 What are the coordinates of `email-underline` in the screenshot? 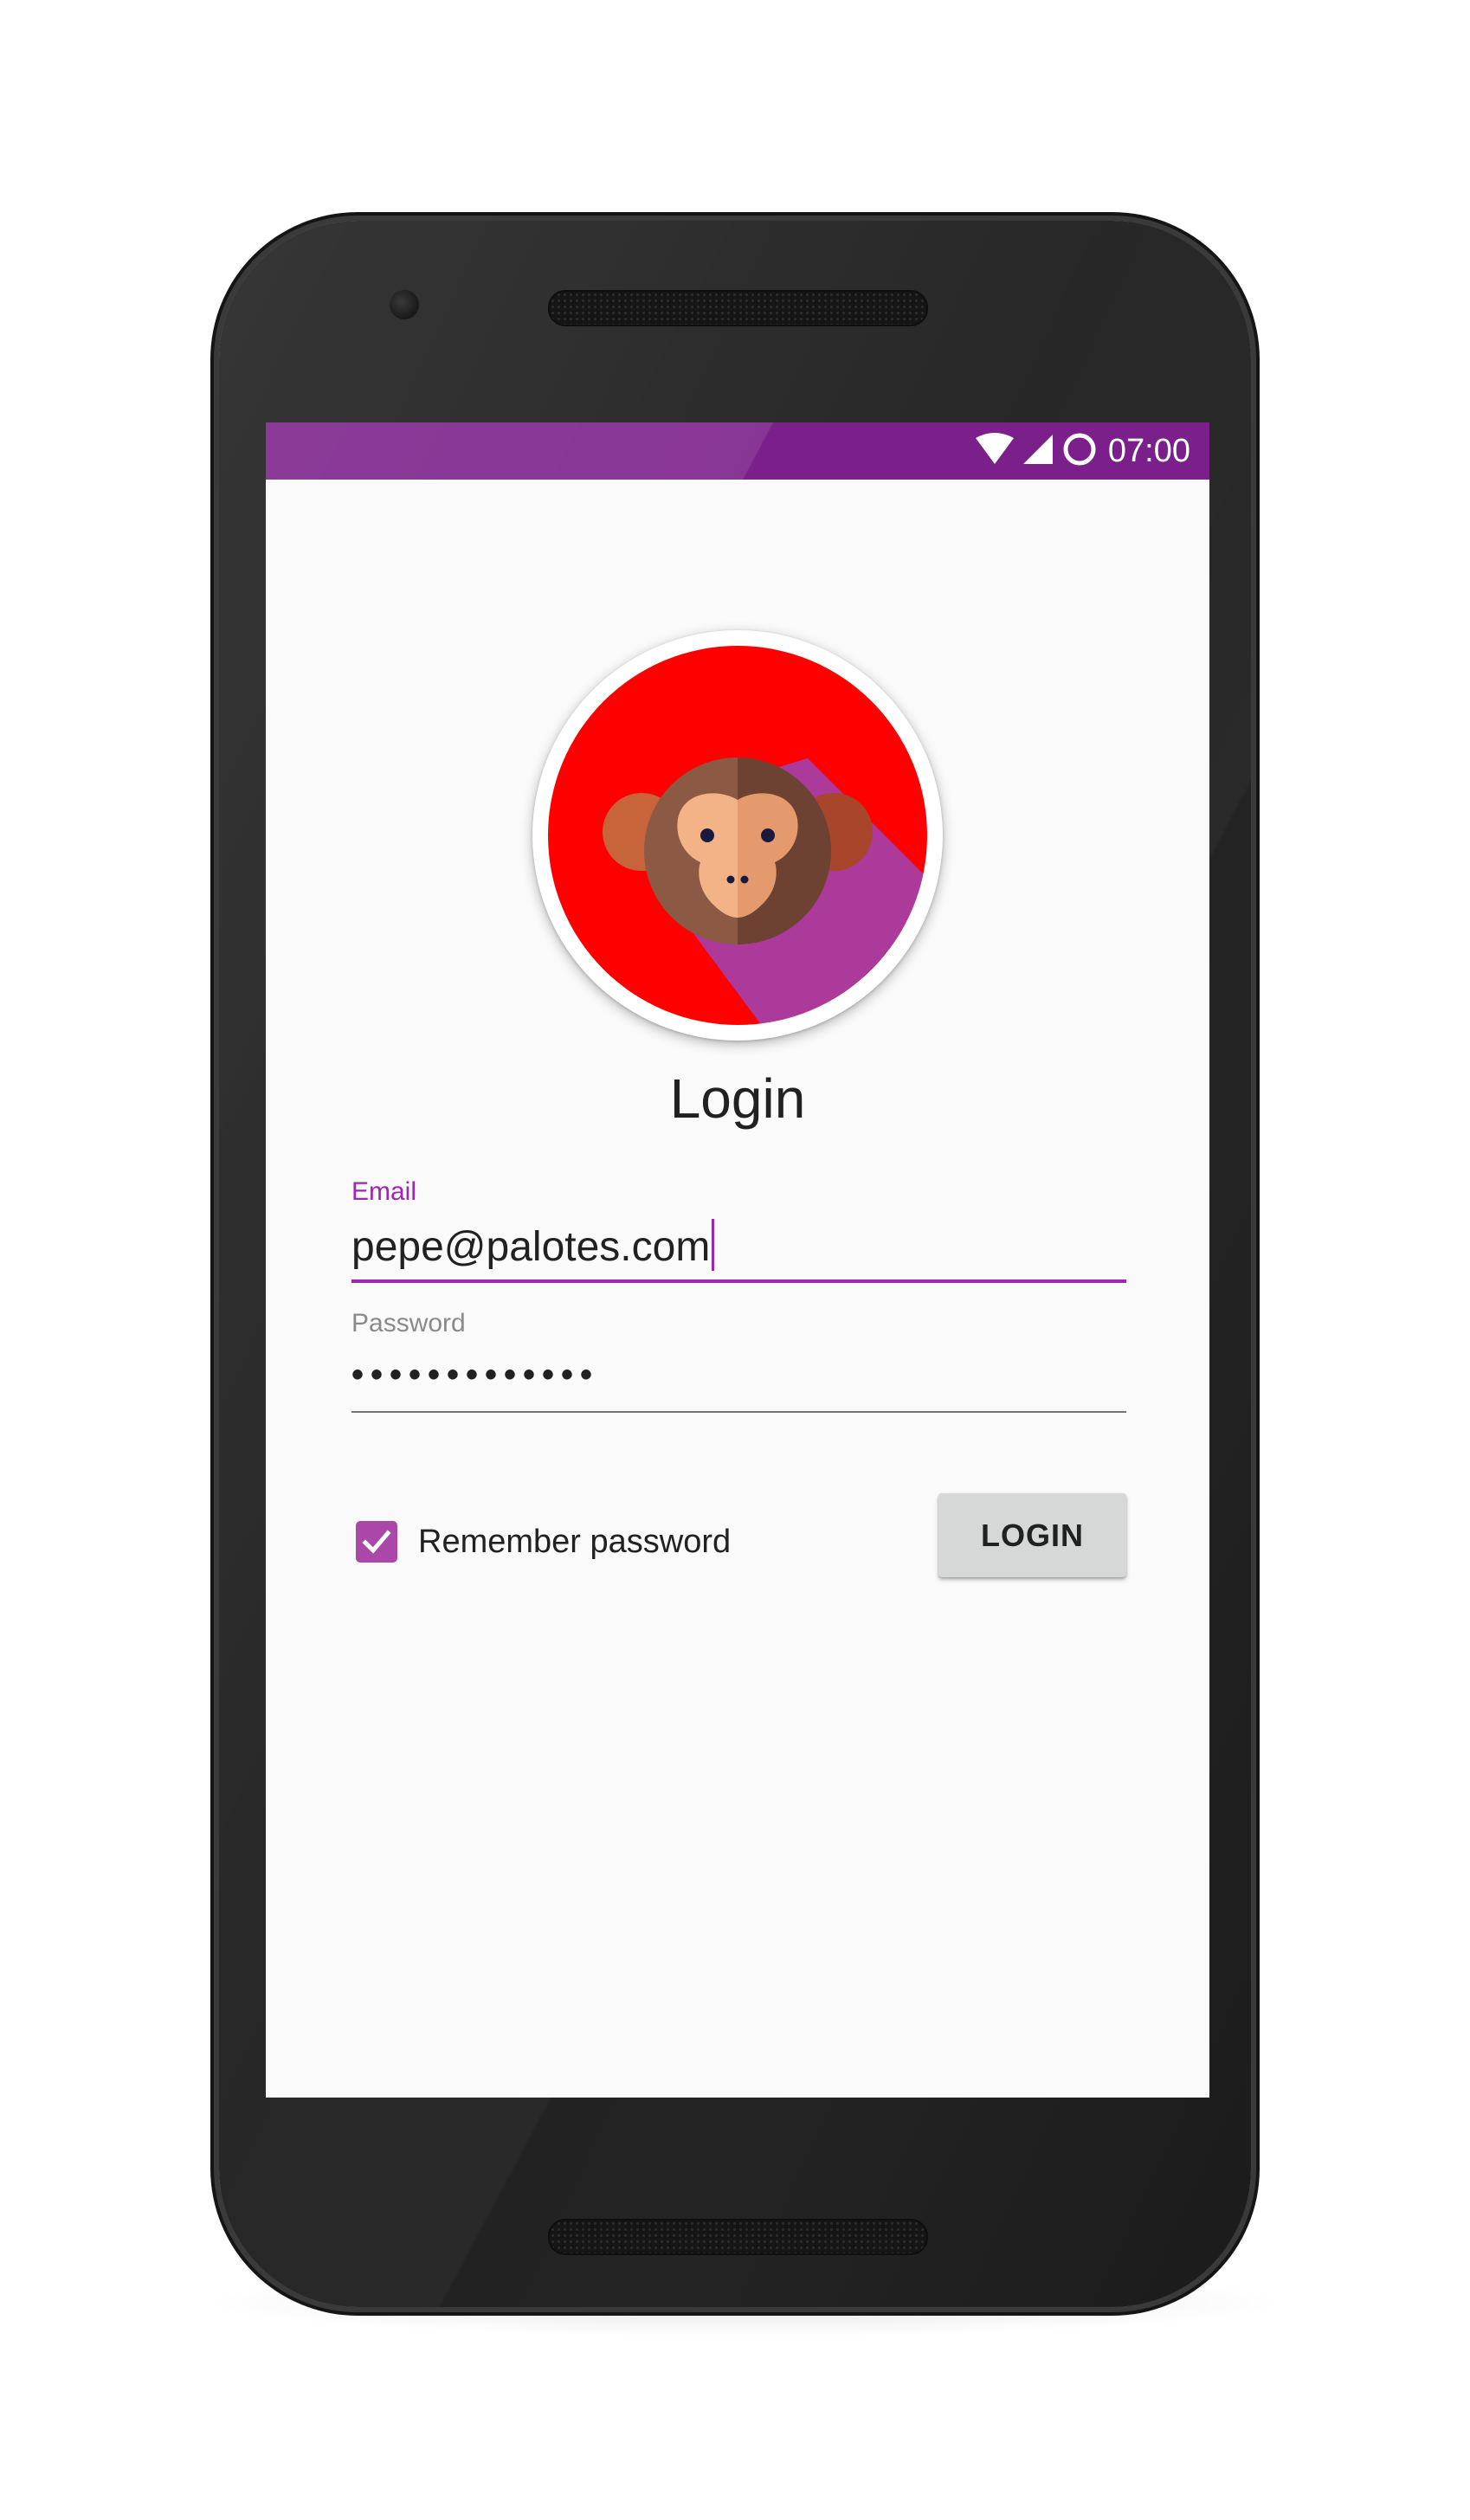 It's located at (739, 1281).